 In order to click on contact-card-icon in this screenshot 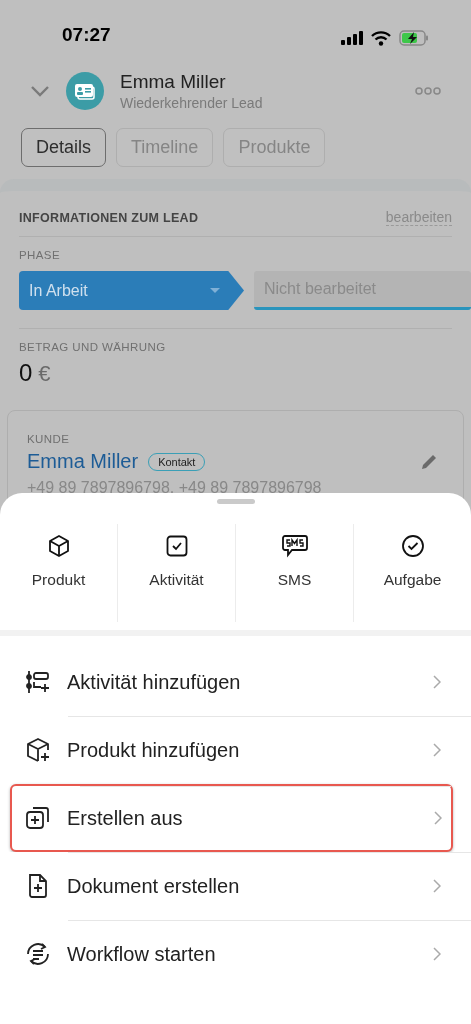, I will do `click(85, 91)`.